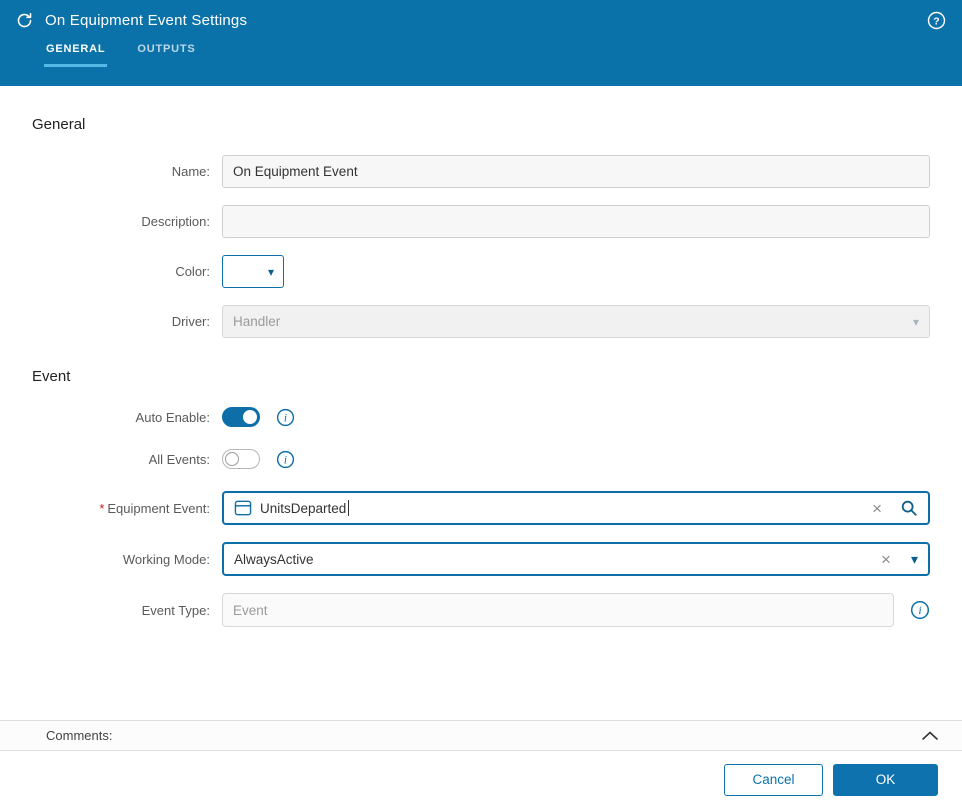 This screenshot has height=808, width=962. I want to click on auto-enable-label: Auto Enable:, so click(172, 417).